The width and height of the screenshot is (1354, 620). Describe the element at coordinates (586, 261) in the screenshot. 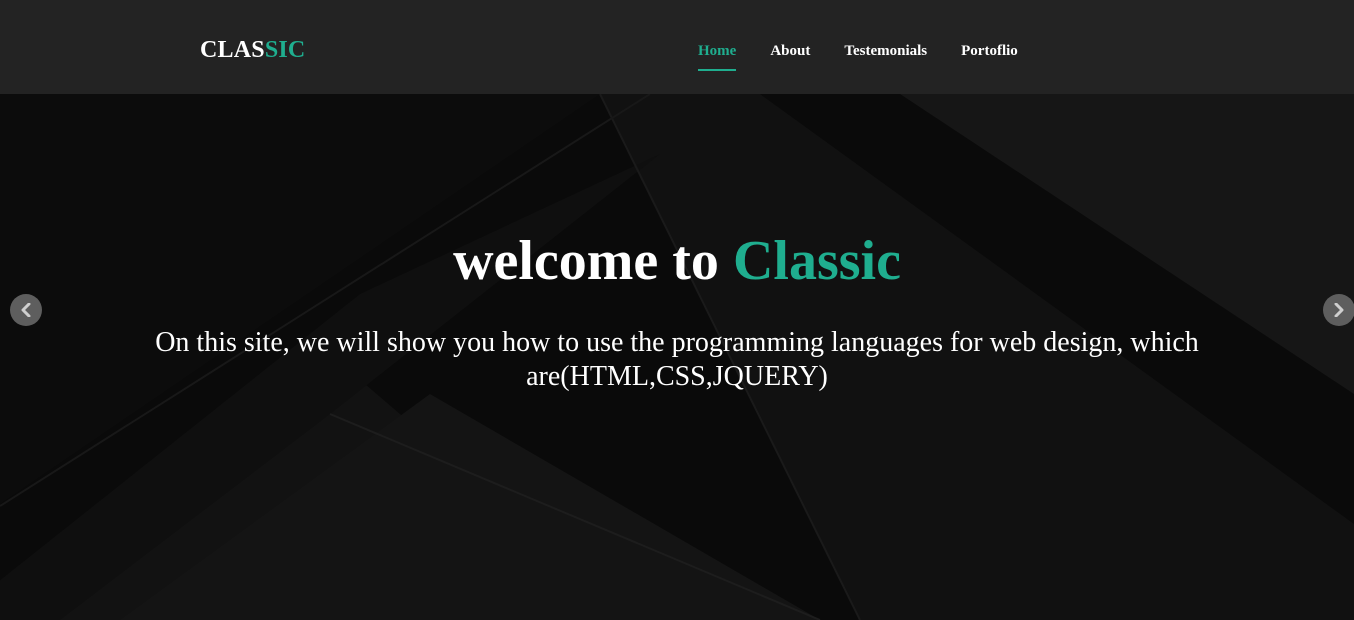

I see `hero-title-prefix: welcome to` at that location.